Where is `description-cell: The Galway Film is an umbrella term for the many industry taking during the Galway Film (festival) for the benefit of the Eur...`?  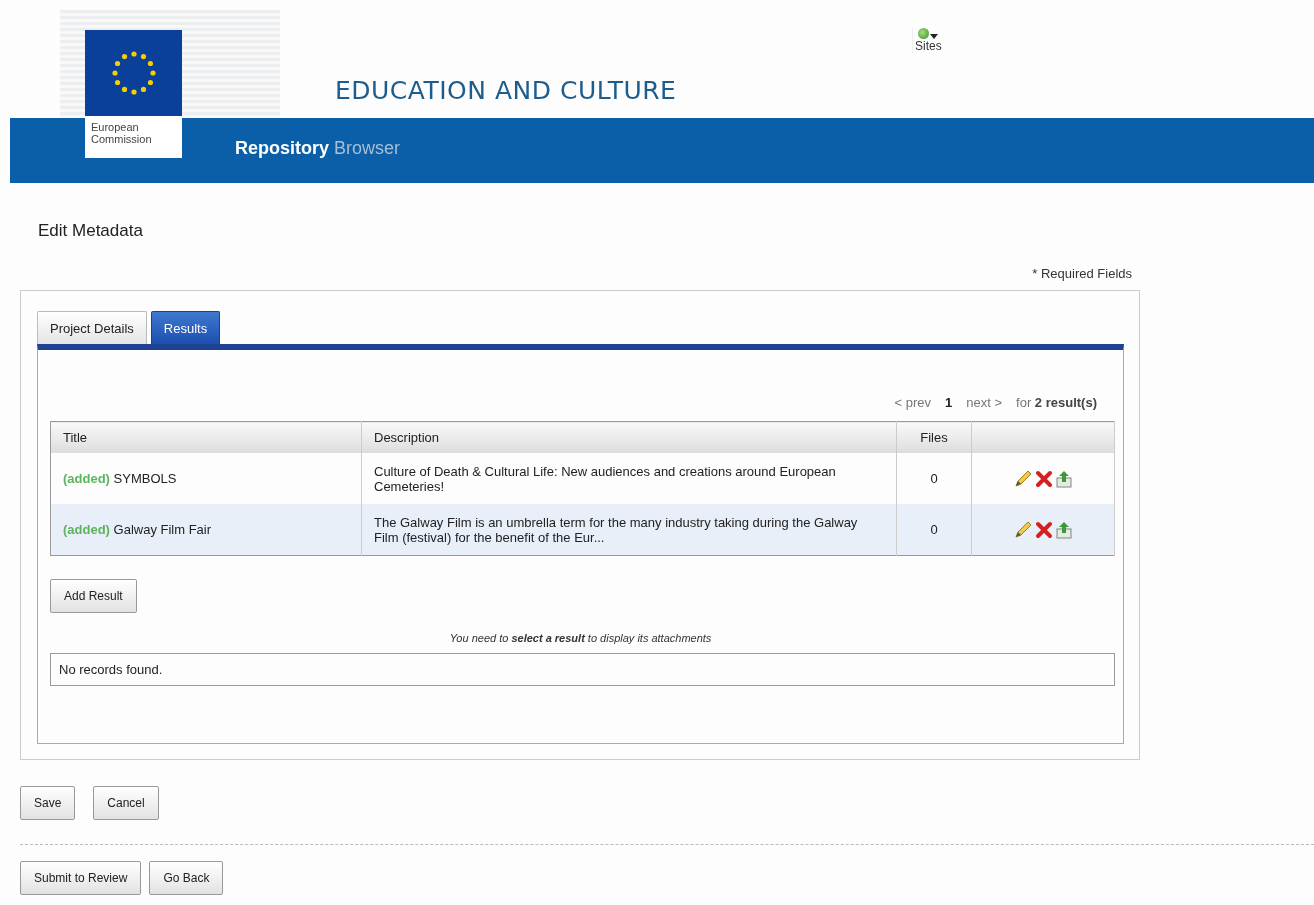 description-cell: The Galway Film is an umbrella term for the many industry taking during the Galway Film (festival) for the benefit of the Eur... is located at coordinates (629, 530).